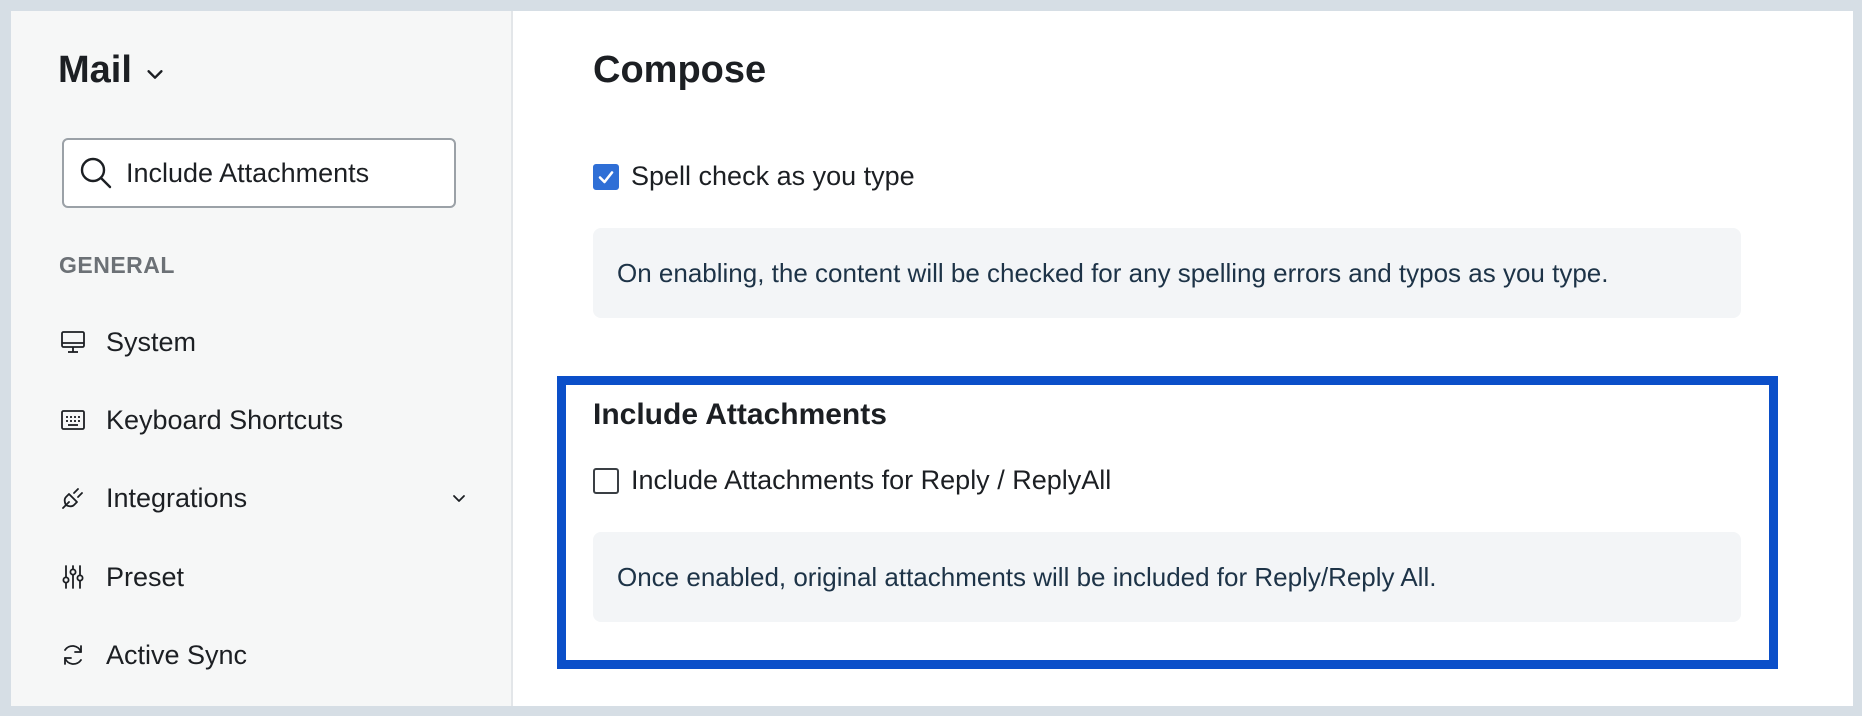  What do you see at coordinates (96, 173) in the screenshot?
I see `search-icon` at bounding box center [96, 173].